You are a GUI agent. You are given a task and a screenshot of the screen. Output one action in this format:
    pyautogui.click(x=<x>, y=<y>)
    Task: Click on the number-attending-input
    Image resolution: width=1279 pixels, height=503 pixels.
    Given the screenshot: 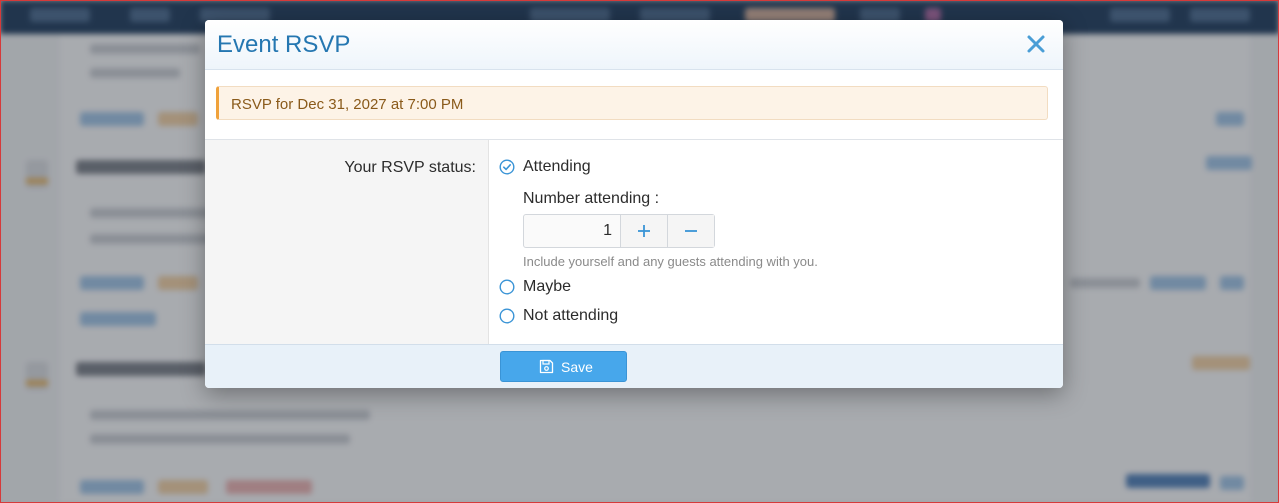 What is the action you would take?
    pyautogui.click(x=572, y=231)
    